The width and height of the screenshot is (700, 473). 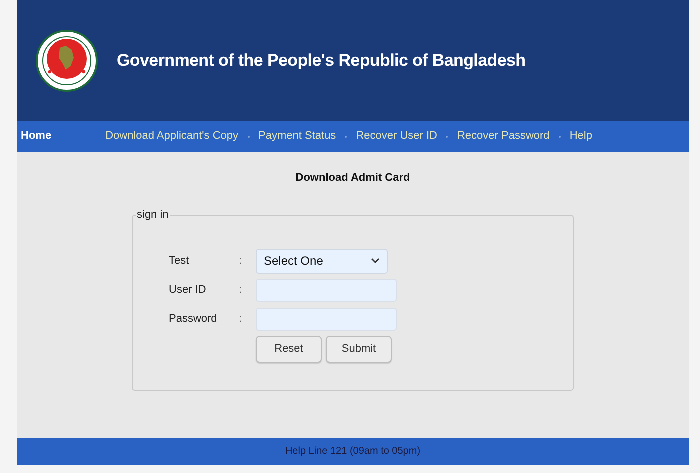 What do you see at coordinates (289, 349) in the screenshot?
I see `reset-button: Reset` at bounding box center [289, 349].